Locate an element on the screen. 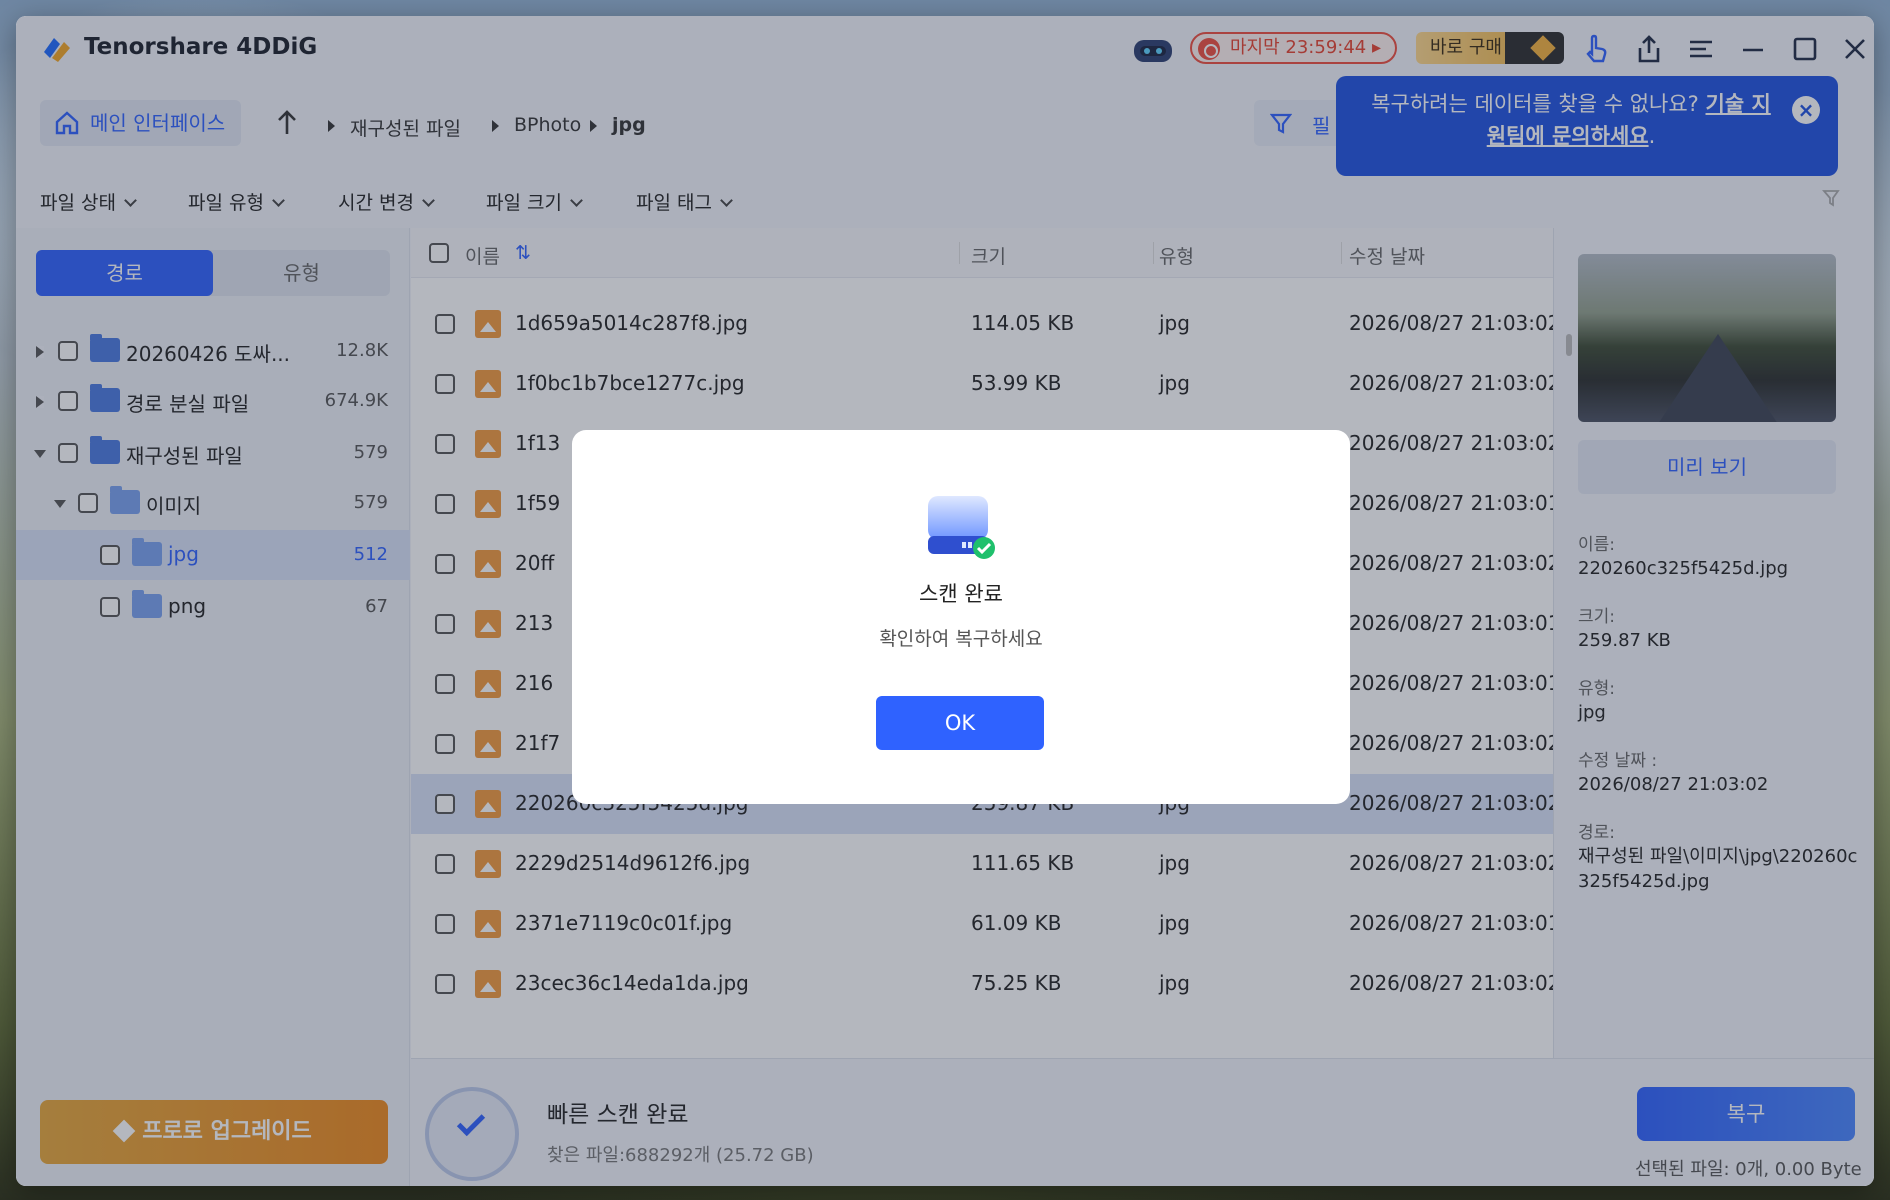 The image size is (1890, 1200). dialog-title: 스캔 완료 is located at coordinates (961, 594).